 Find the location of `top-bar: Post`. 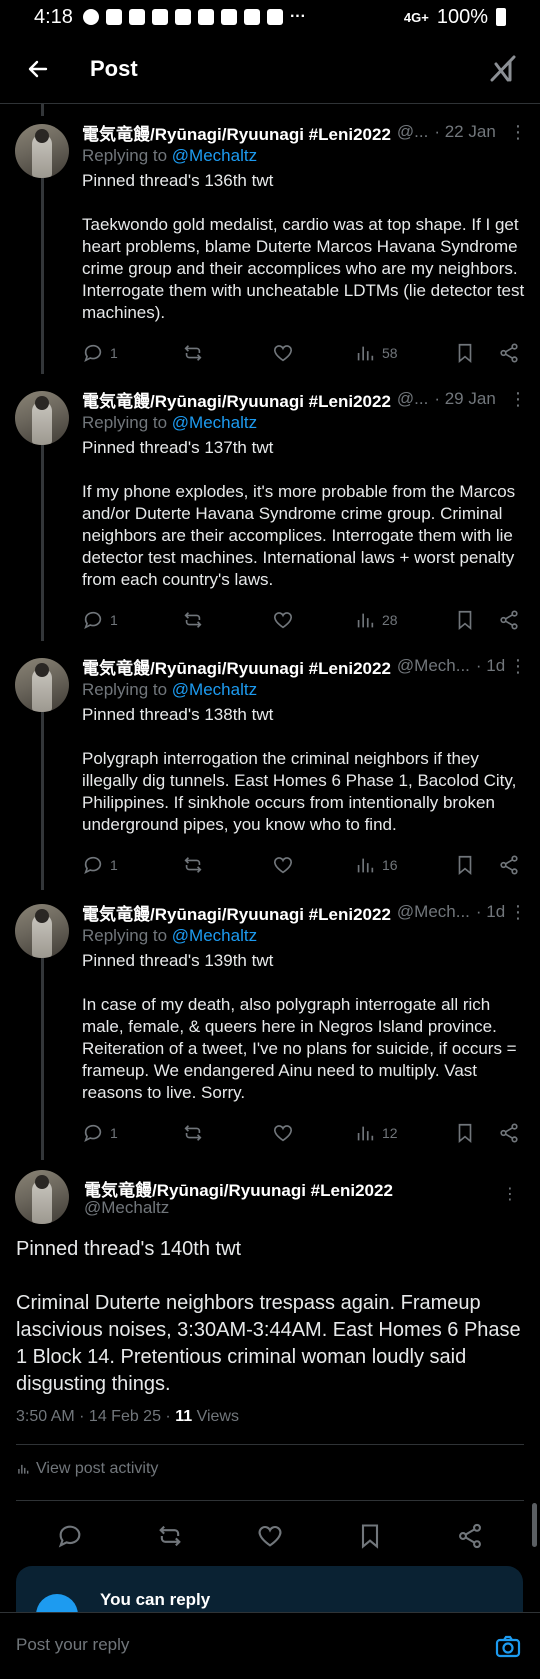

top-bar: Post is located at coordinates (270, 69).